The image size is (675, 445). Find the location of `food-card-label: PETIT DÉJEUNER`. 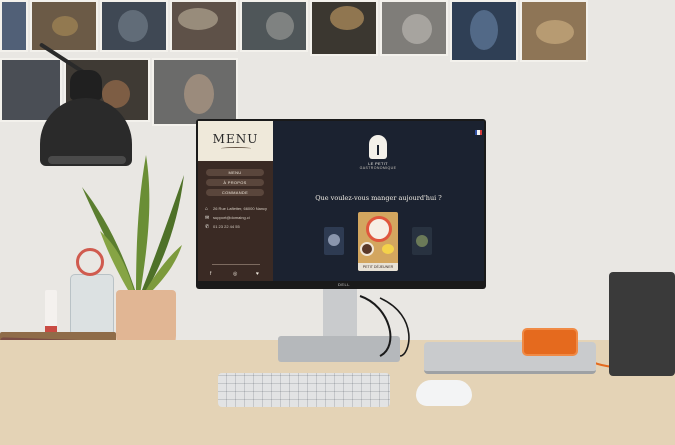

food-card-label: PETIT DÉJEUNER is located at coordinates (378, 267).